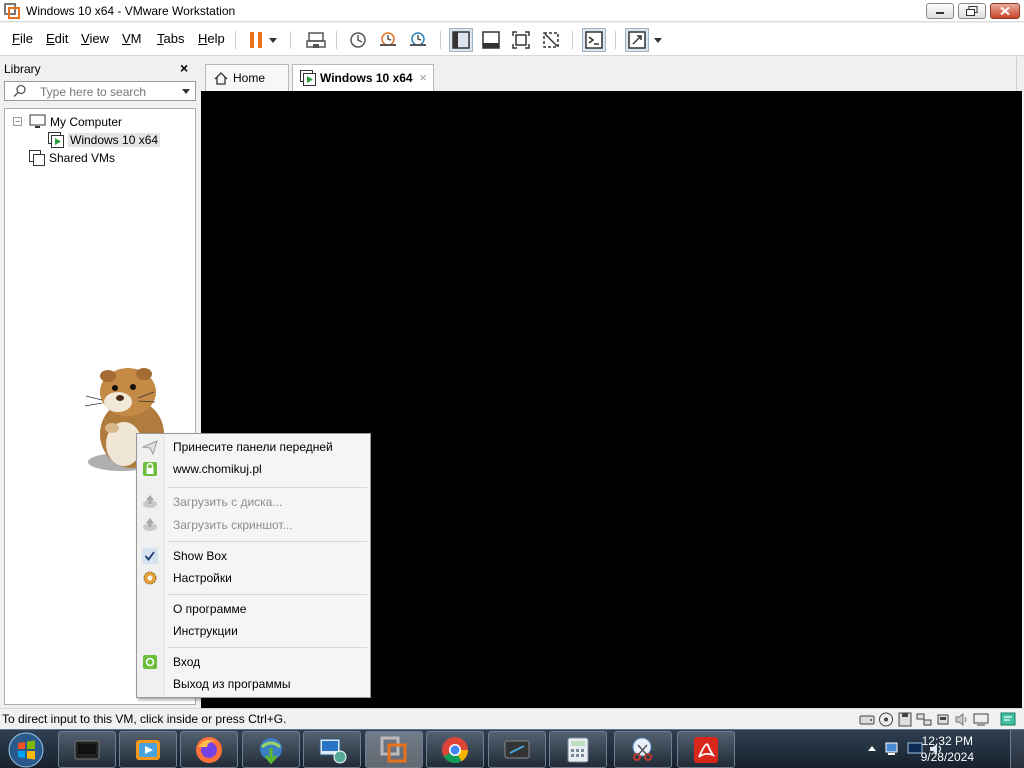 The height and width of the screenshot is (768, 1024). I want to click on clock: 12:32 PM 9/28/2024, so click(947, 749).